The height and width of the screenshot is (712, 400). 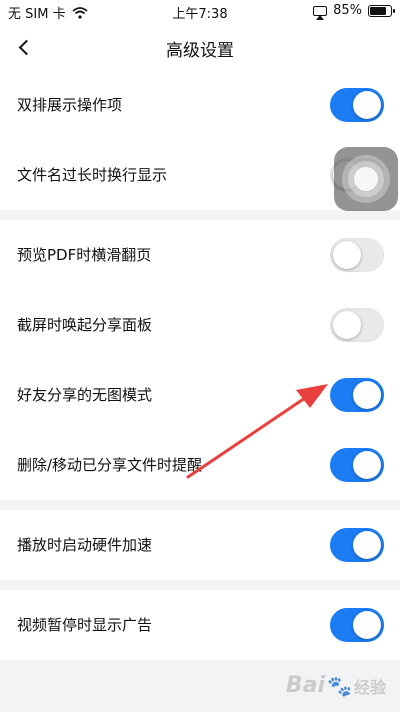 What do you see at coordinates (200, 255) in the screenshot?
I see `settings-row: 预览PDF时横滑翻页` at bounding box center [200, 255].